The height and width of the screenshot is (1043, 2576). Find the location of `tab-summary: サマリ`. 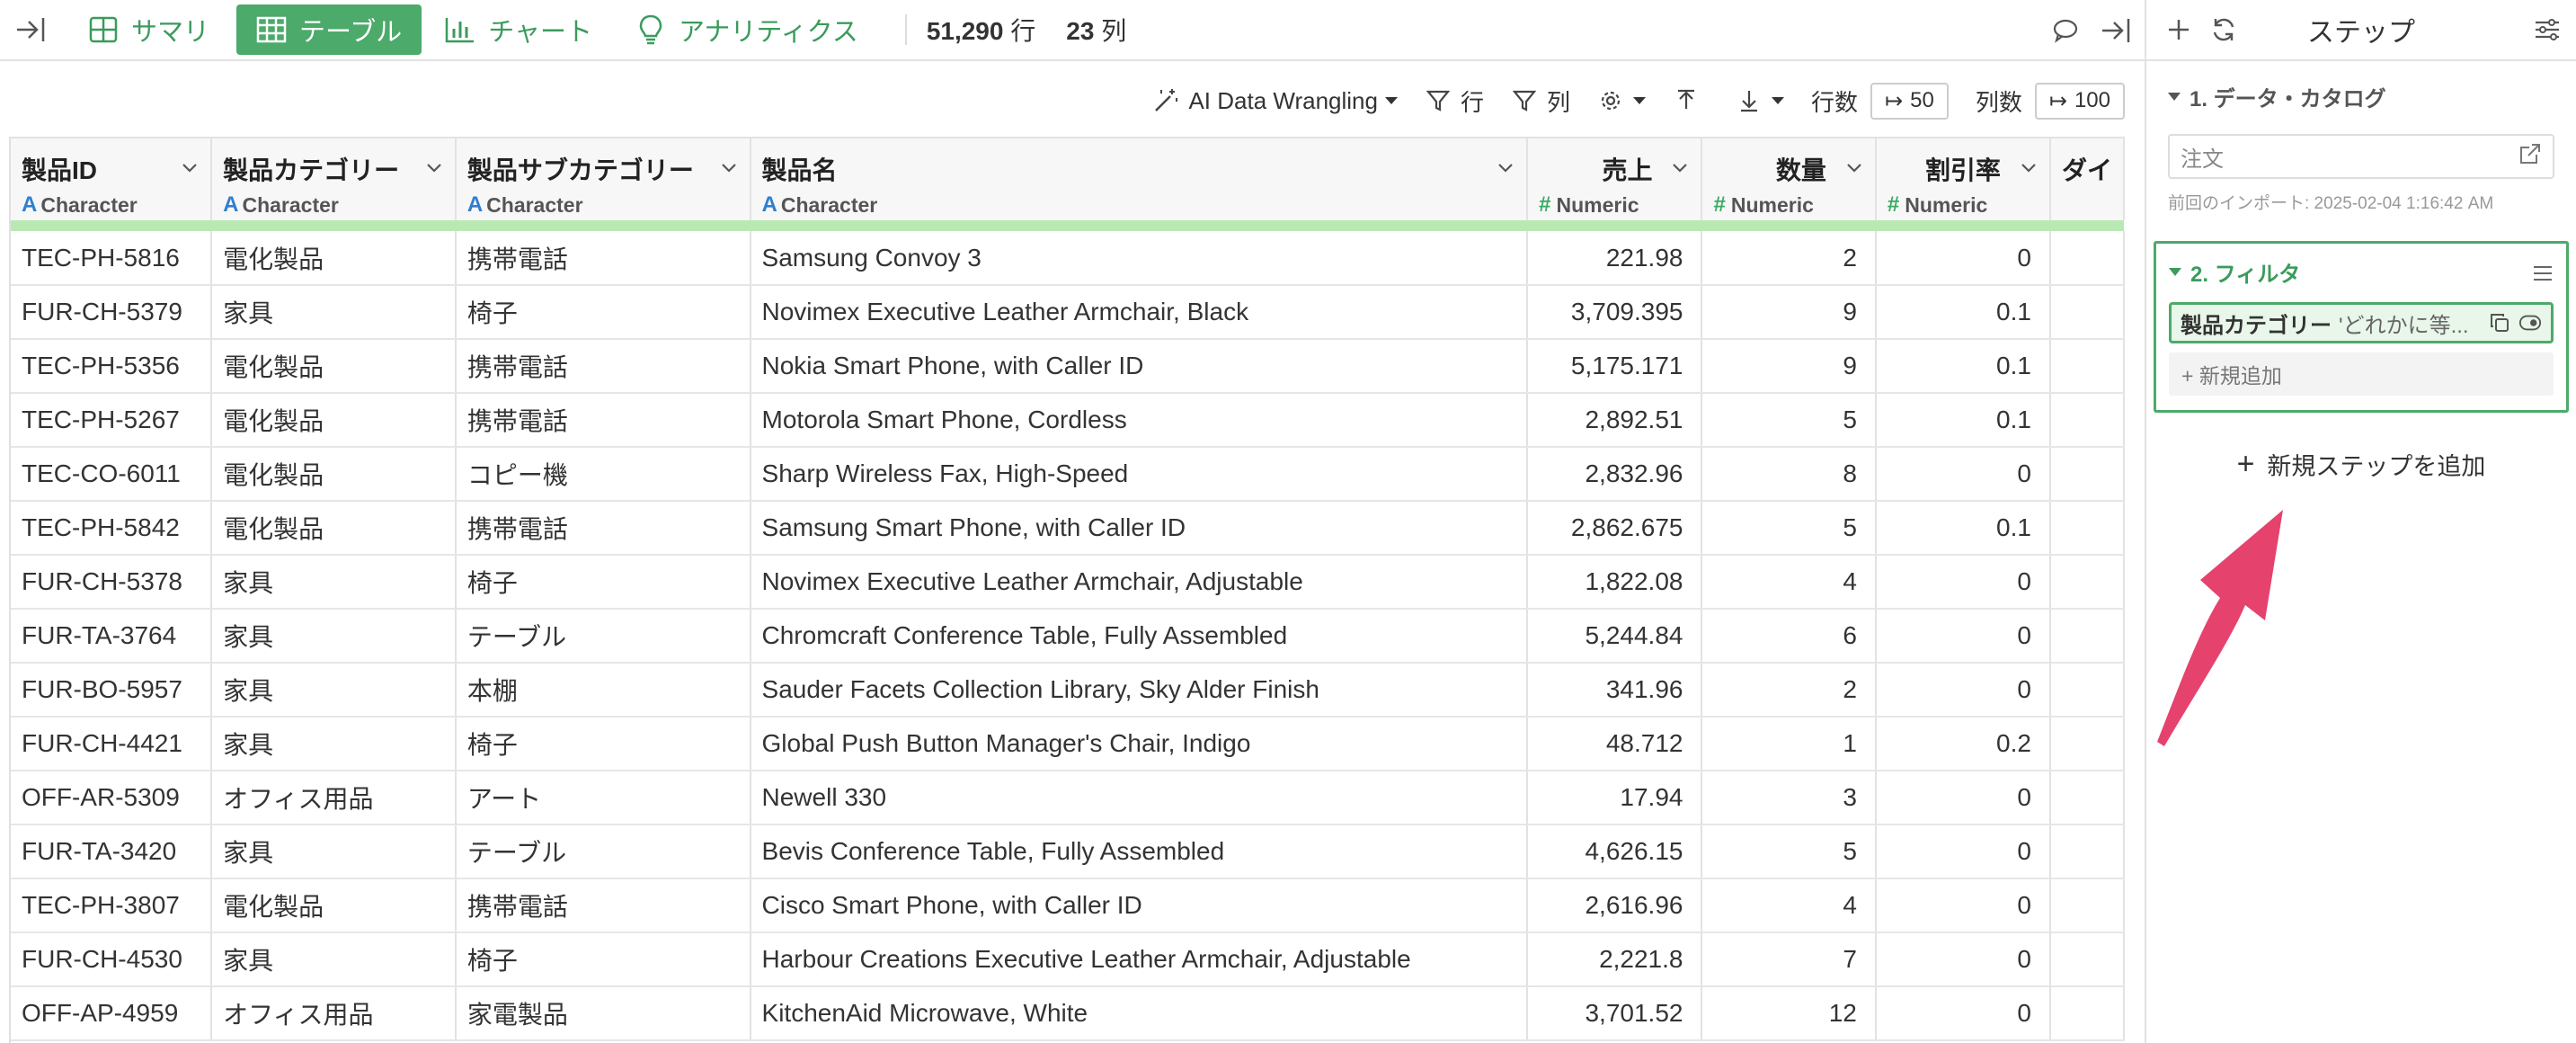

tab-summary: サマリ is located at coordinates (148, 29).